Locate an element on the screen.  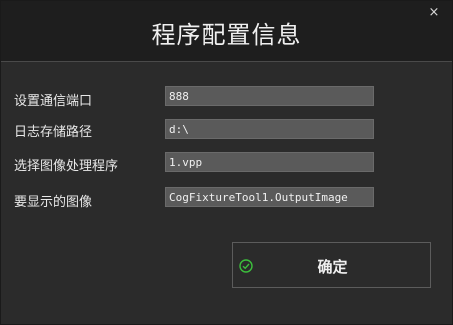
image-input is located at coordinates (269, 197).